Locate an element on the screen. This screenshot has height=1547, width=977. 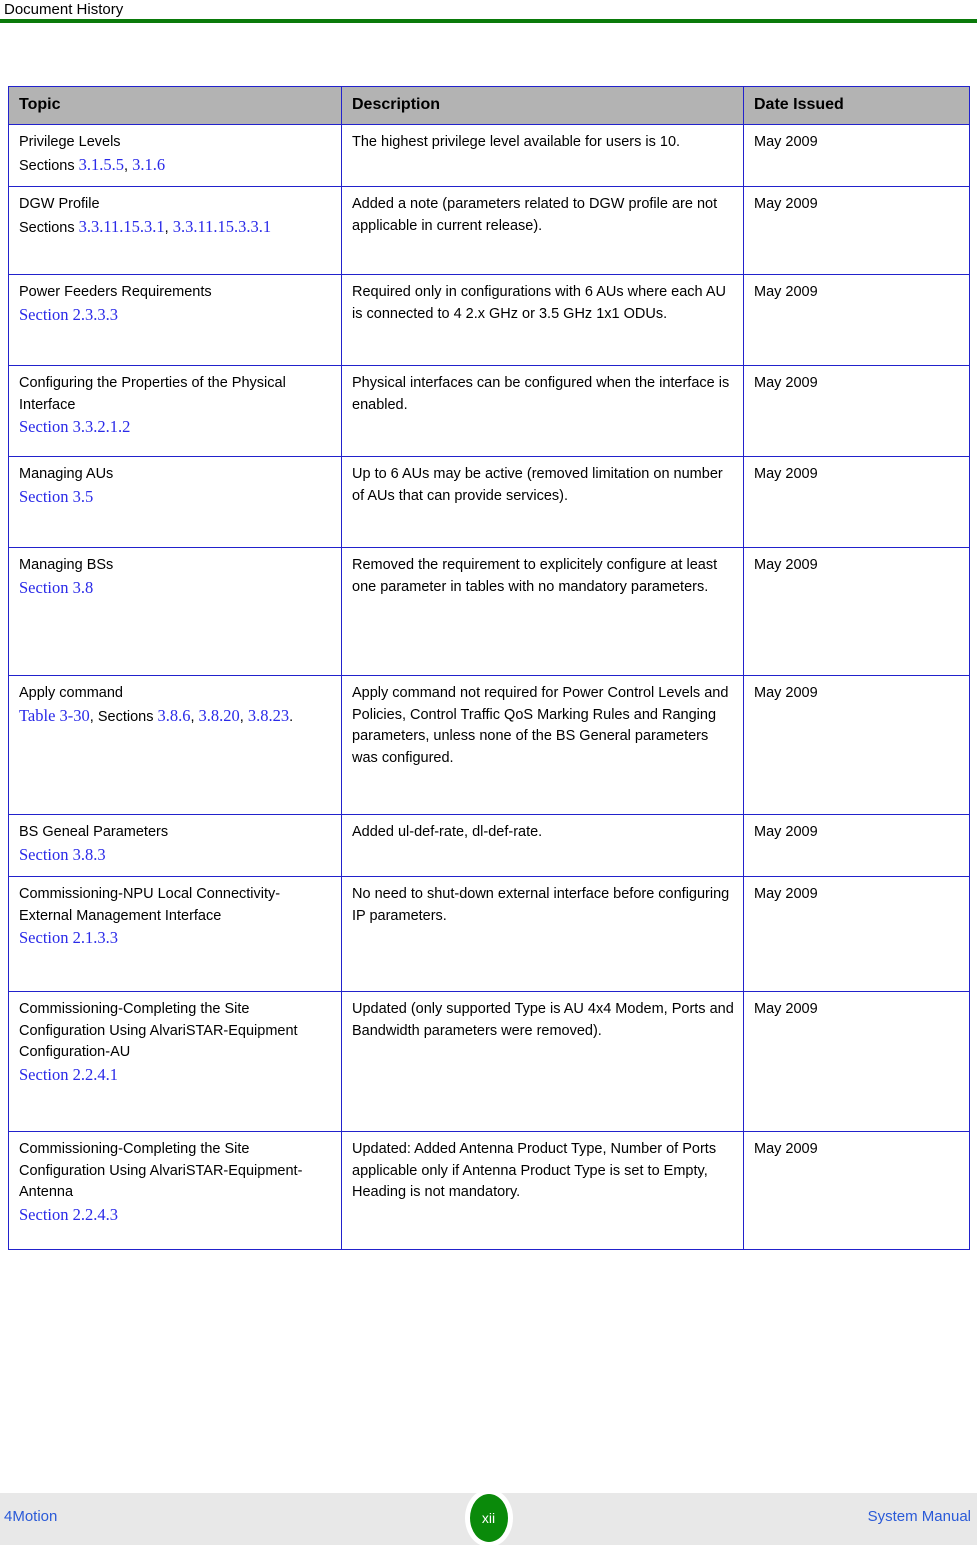
page-footer: 4Motion xii System Manual is located at coordinates (488, 1518).